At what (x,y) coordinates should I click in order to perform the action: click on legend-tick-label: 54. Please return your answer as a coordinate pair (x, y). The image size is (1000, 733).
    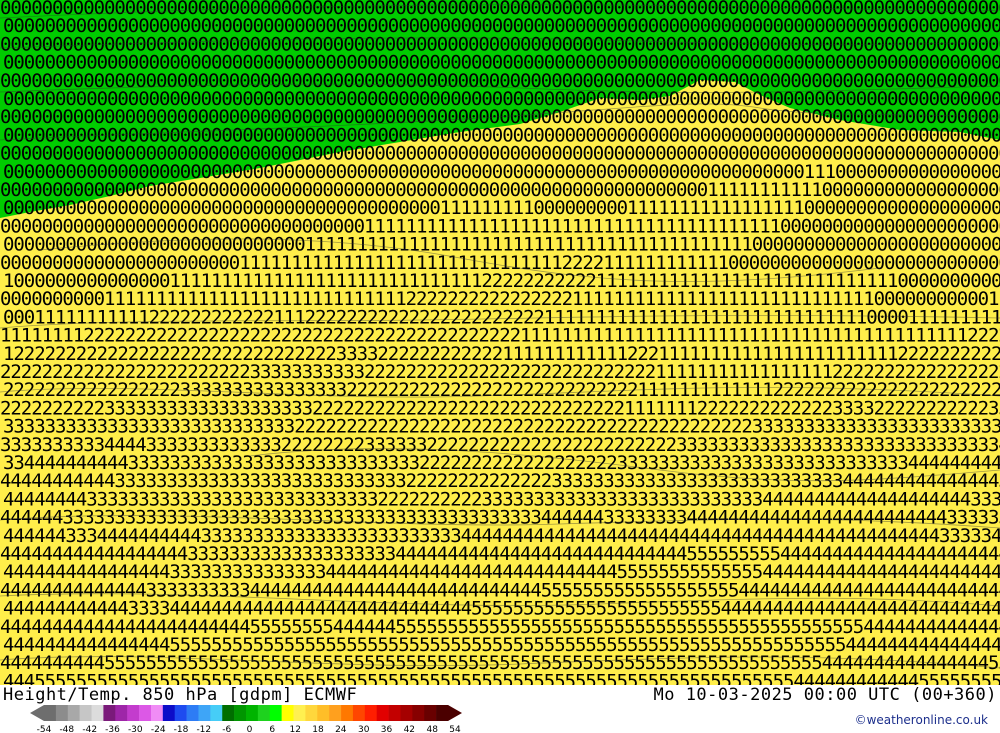
    Looking at the image, I should click on (455, 729).